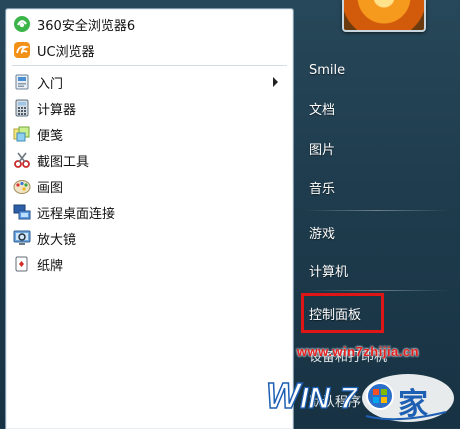 This screenshot has height=429, width=460. I want to click on documents-link: 文档, so click(375, 108).